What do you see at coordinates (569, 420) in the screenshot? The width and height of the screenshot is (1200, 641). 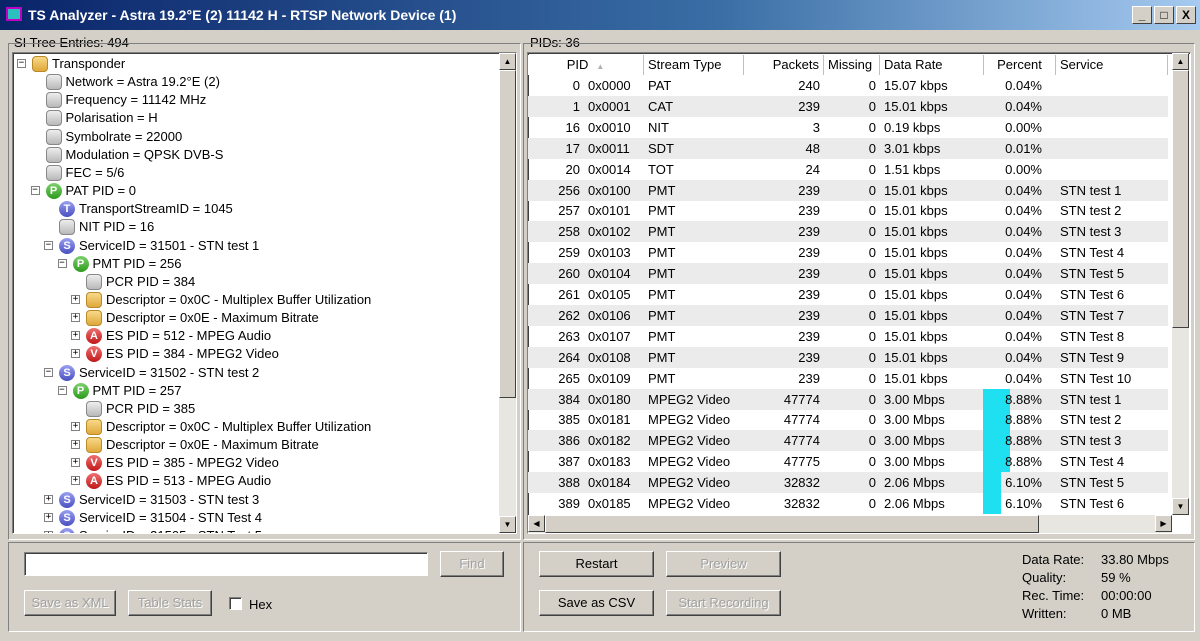 I see `cell-pid: 385` at bounding box center [569, 420].